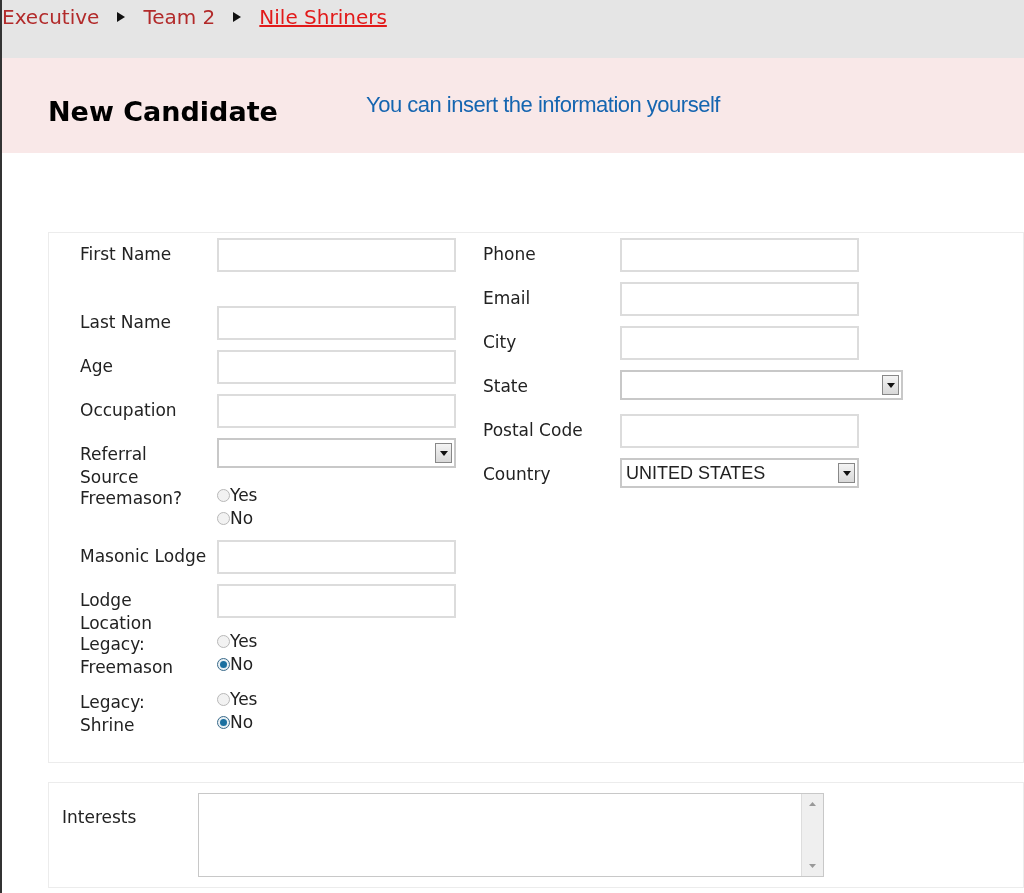  What do you see at coordinates (97, 366) in the screenshot?
I see `field-label: Age` at bounding box center [97, 366].